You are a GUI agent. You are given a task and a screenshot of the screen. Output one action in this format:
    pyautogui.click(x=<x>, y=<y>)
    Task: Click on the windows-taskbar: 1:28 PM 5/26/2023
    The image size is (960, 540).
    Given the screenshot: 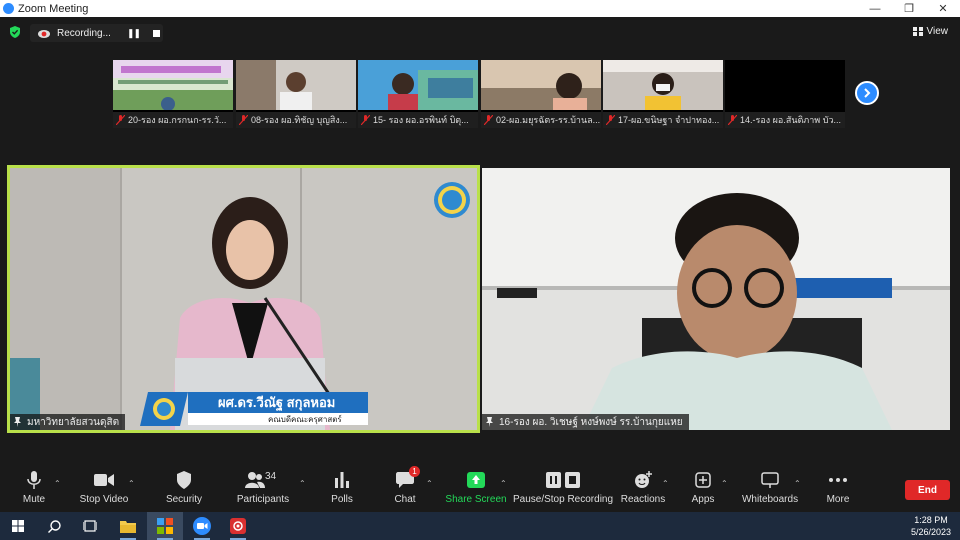 What is the action you would take?
    pyautogui.click(x=480, y=526)
    